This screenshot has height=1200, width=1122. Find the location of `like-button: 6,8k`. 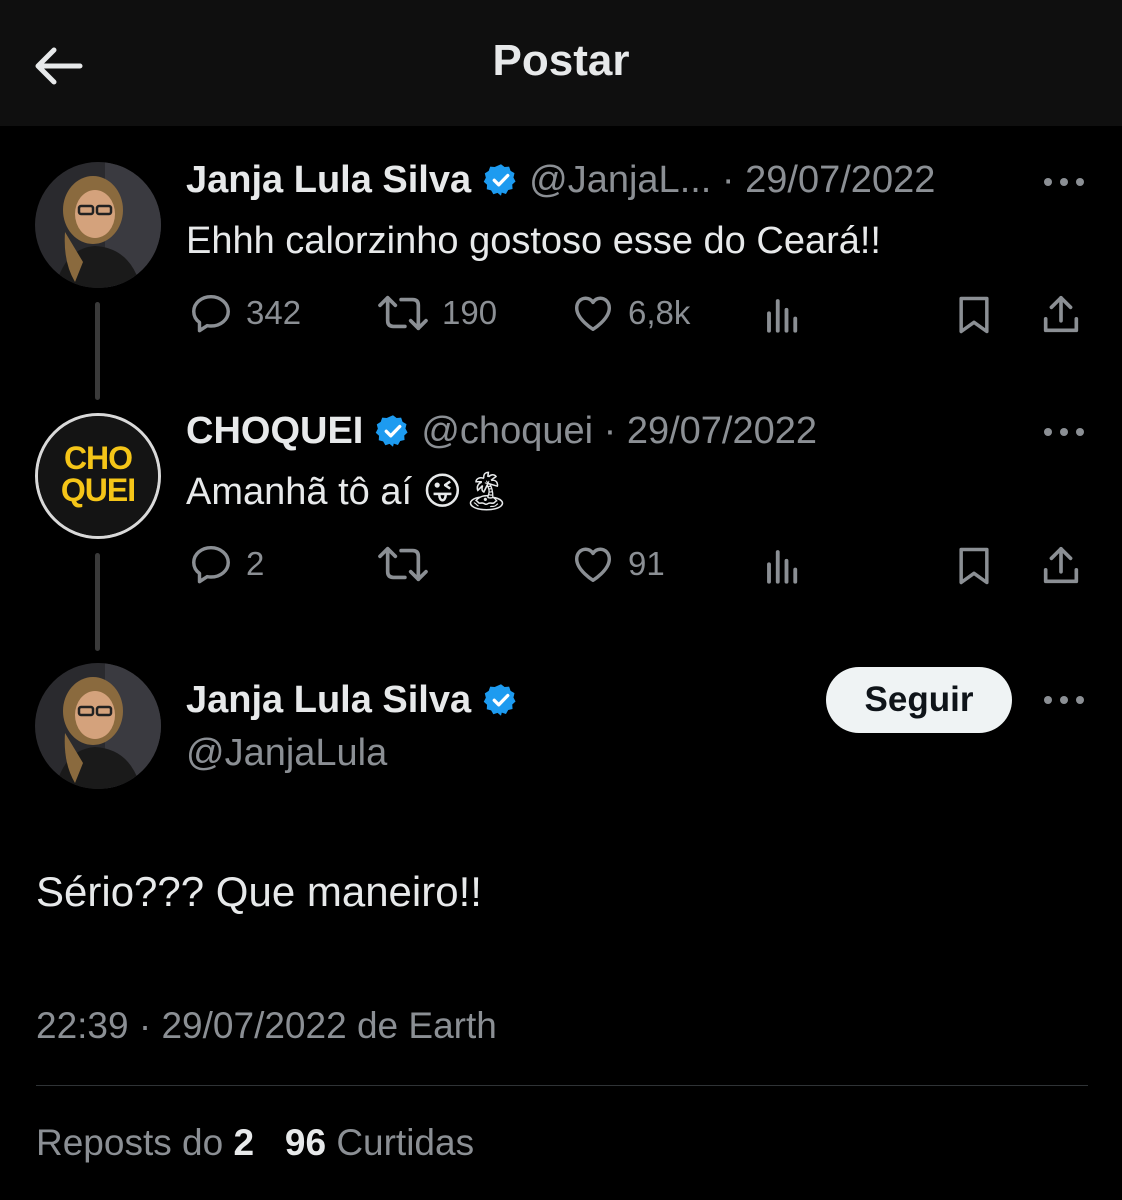

like-button: 6,8k is located at coordinates (630, 313).